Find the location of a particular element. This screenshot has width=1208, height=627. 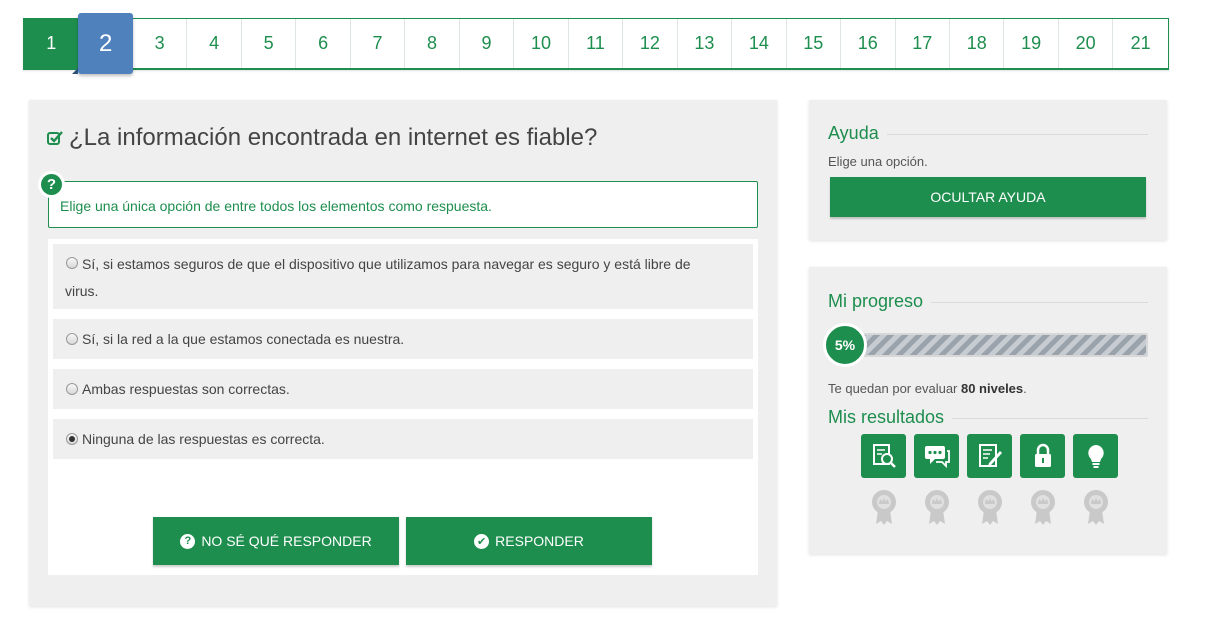

step-11: 11 is located at coordinates (596, 43).